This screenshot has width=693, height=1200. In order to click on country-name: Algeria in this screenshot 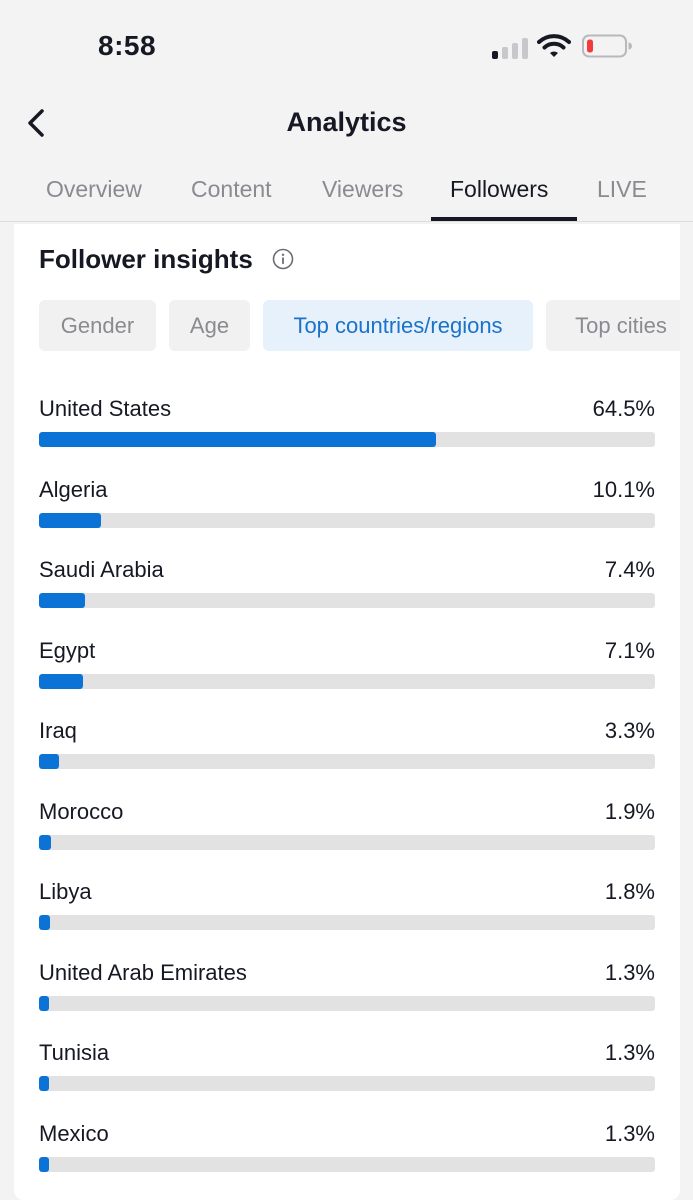, I will do `click(73, 489)`.